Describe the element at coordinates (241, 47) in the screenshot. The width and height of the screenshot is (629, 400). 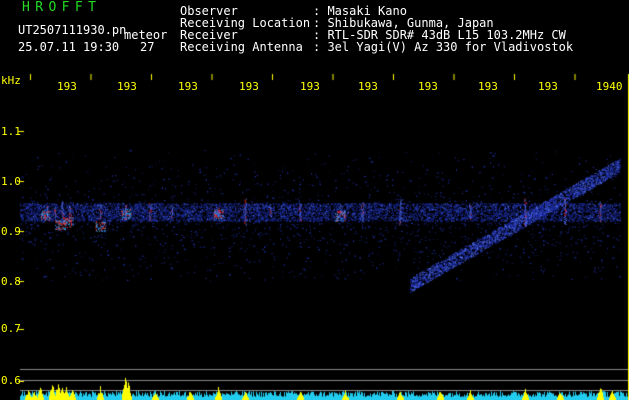
I see `info-key-antenna: Receiving Antenna` at that location.